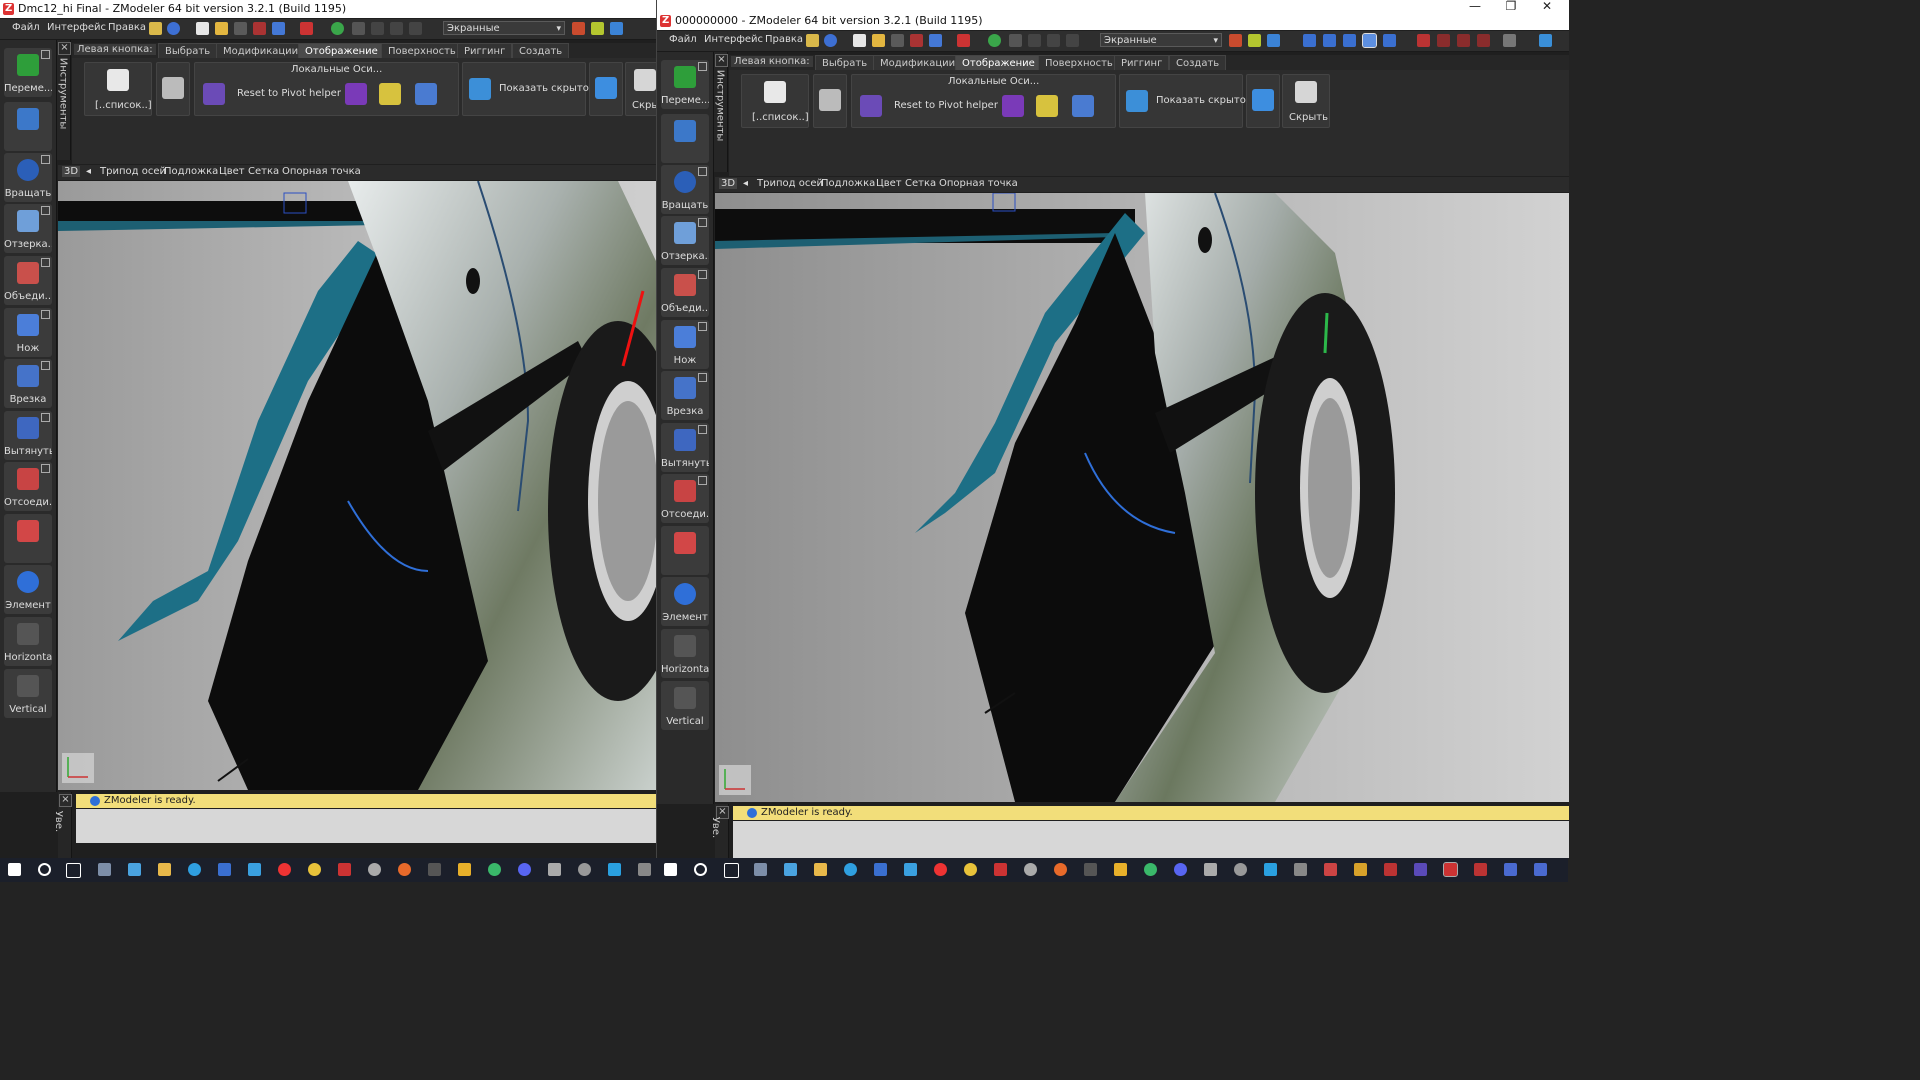 The height and width of the screenshot is (1080, 1920). I want to click on task-view-icon, so click(73, 870).